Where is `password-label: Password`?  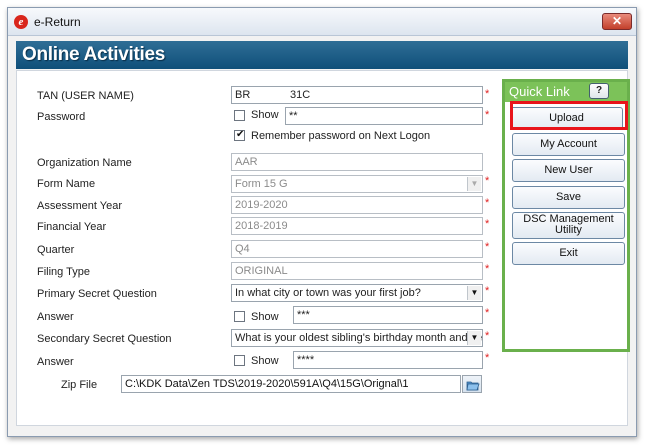 password-label: Password is located at coordinates (61, 117).